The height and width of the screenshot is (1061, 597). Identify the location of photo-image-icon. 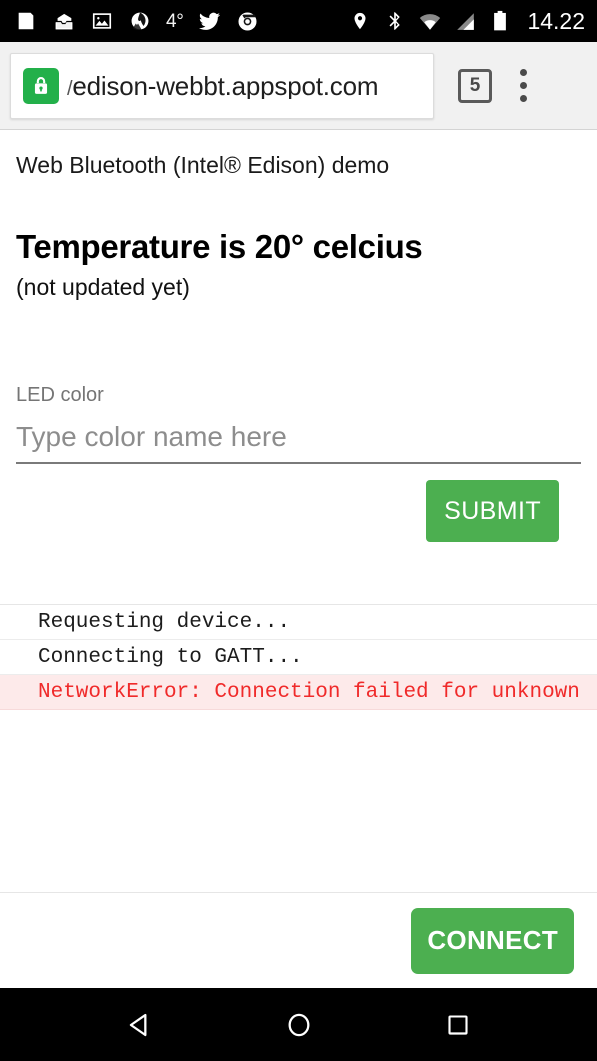
(102, 21).